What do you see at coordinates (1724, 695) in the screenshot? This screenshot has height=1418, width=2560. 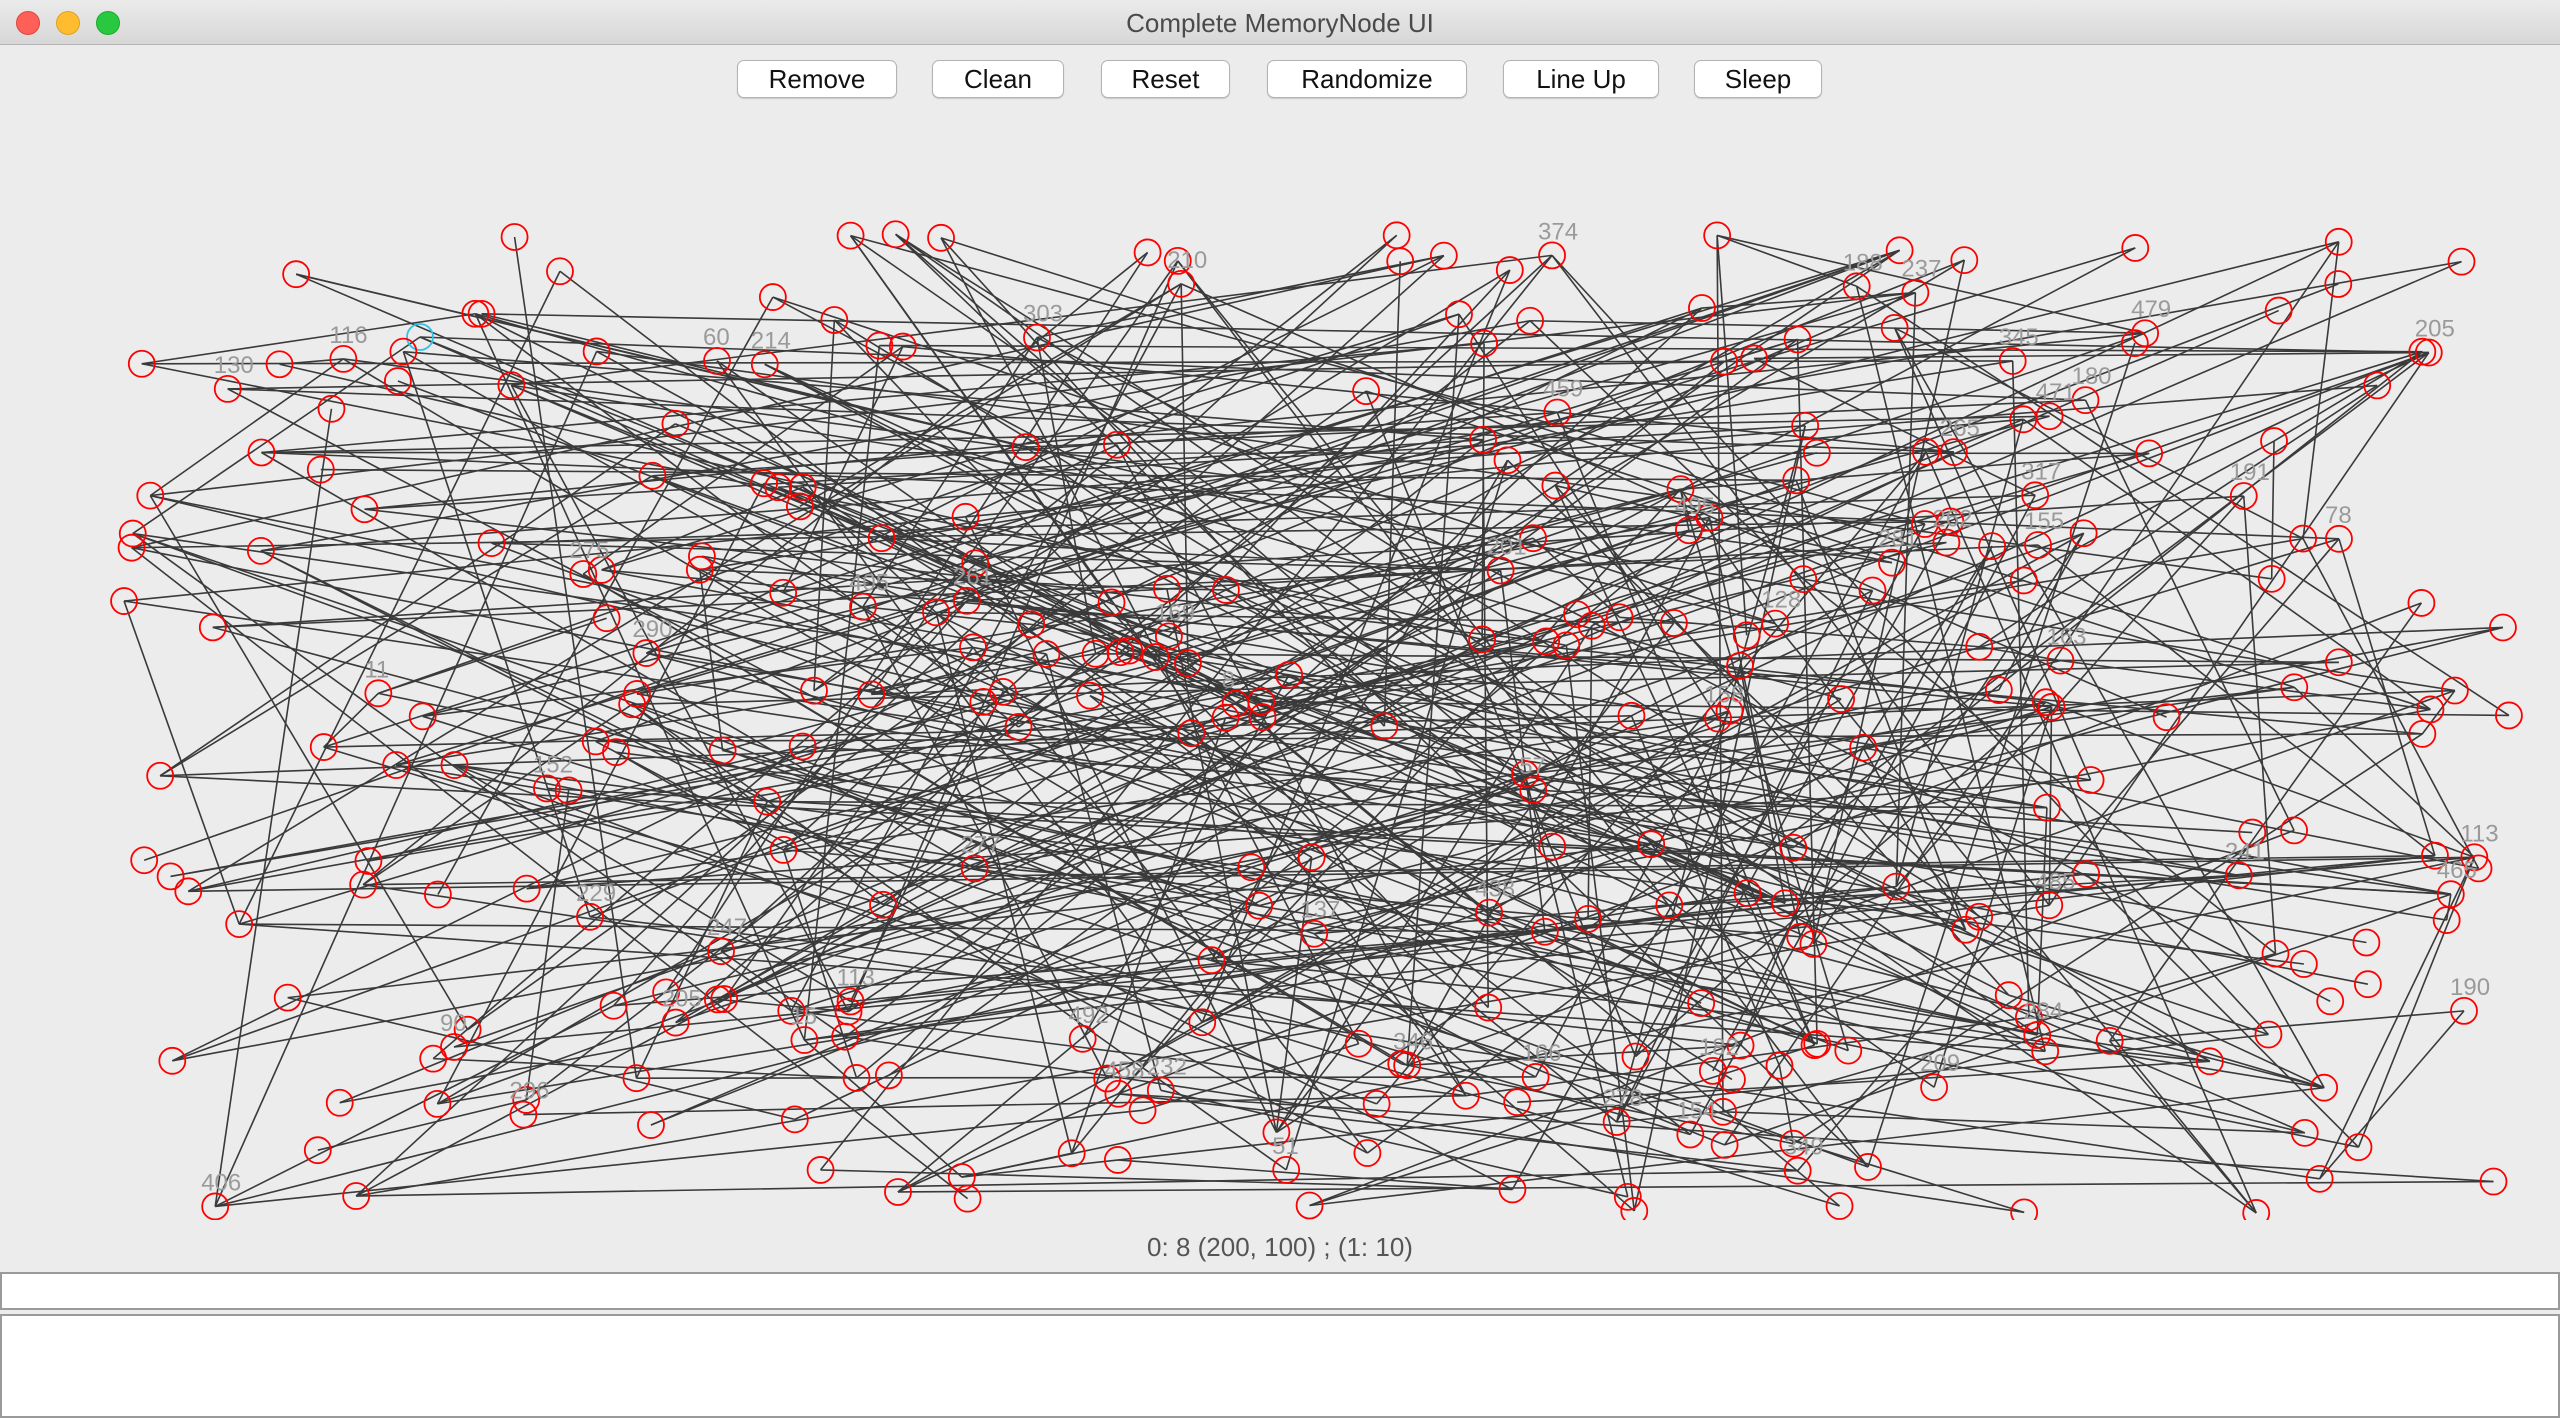 I see `memory-node-label: 158` at bounding box center [1724, 695].